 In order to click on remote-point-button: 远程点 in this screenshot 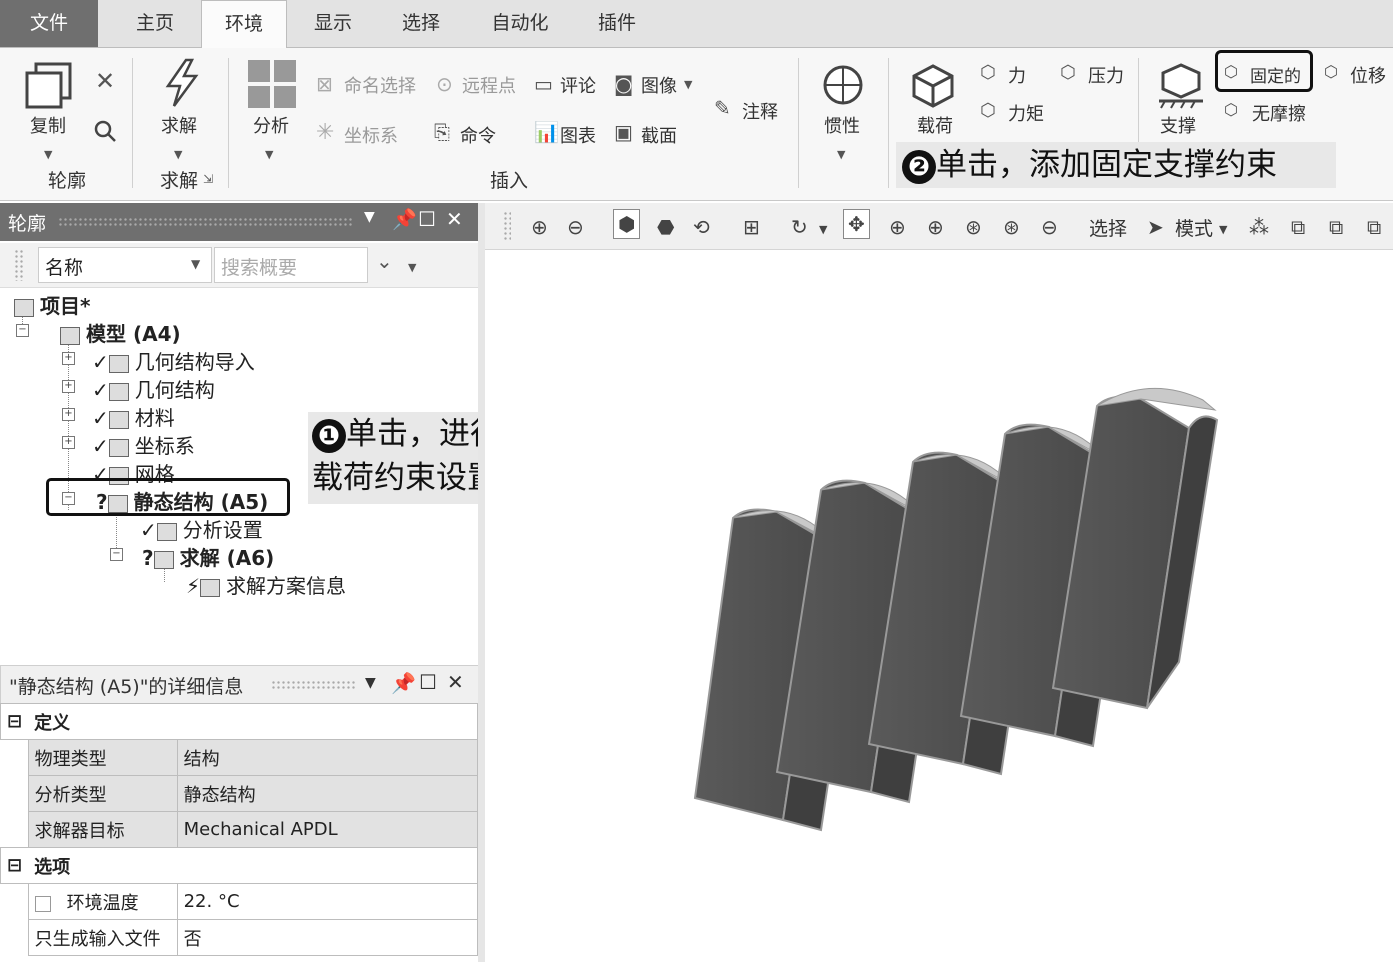, I will do `click(489, 85)`.